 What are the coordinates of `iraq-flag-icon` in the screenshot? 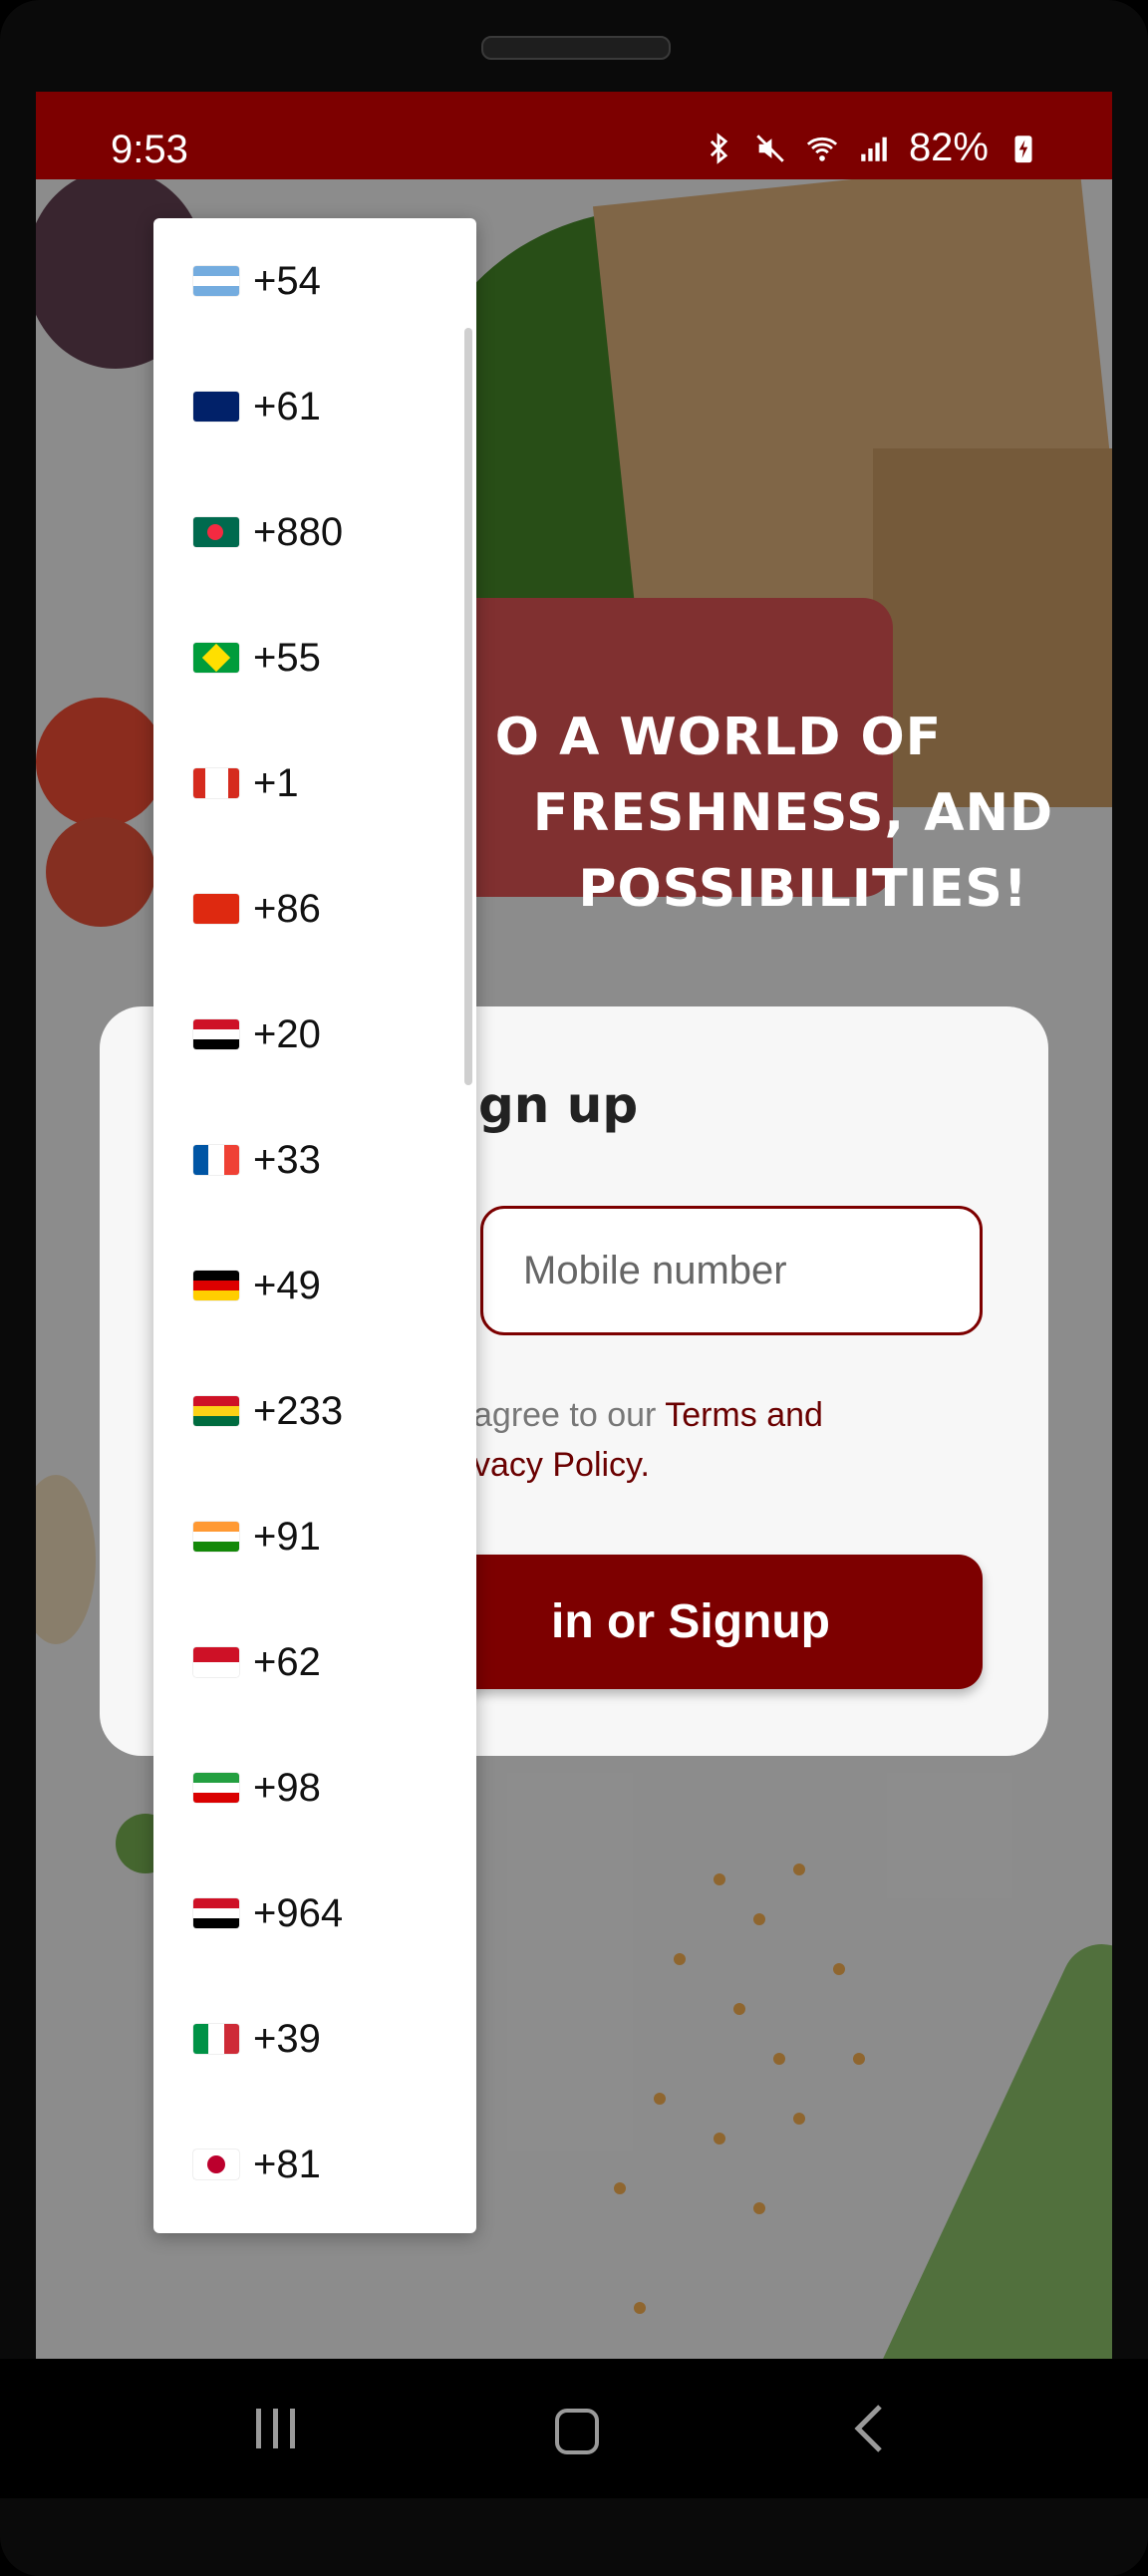 It's located at (216, 1913).